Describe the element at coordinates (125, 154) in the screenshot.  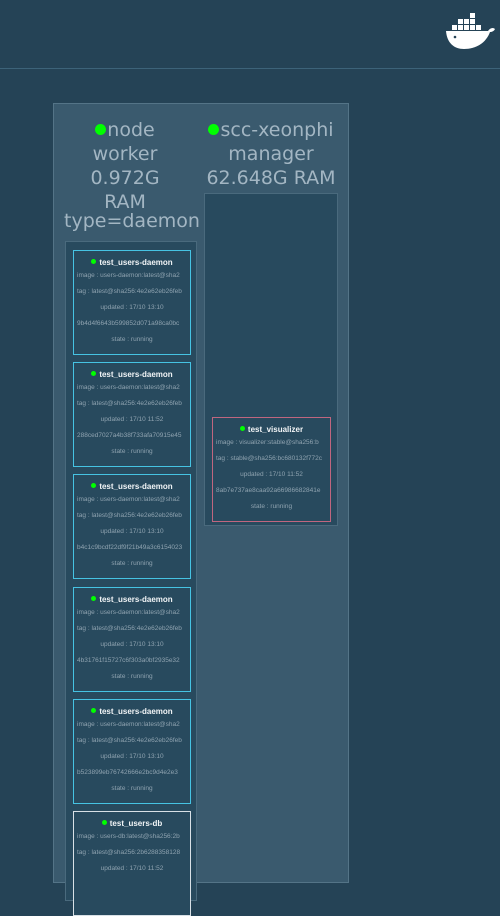
I see `node-role: worker` at that location.